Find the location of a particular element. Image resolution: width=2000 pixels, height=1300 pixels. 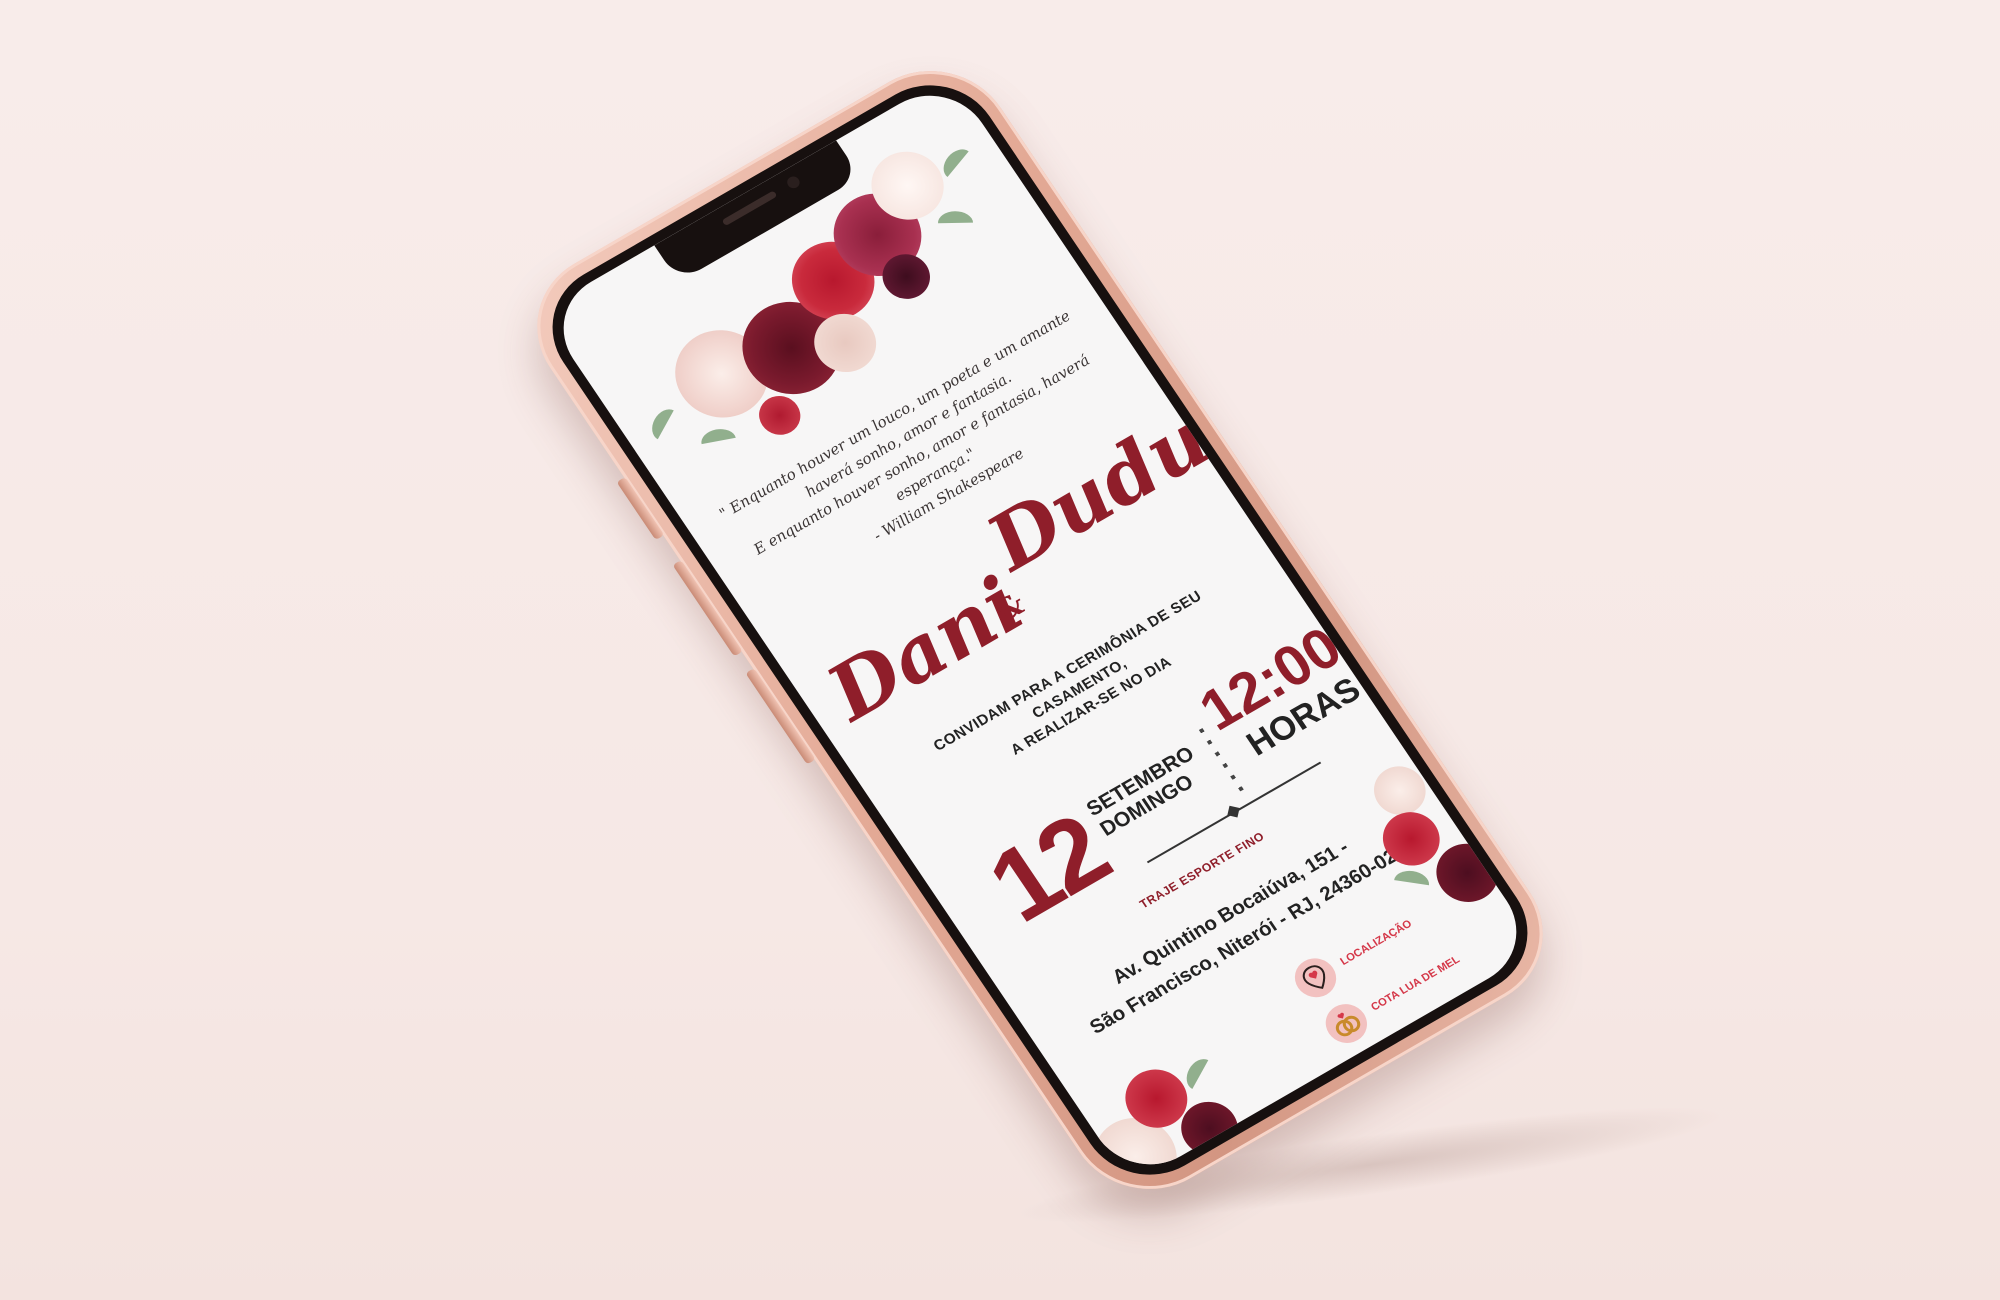

location-pin-icon is located at coordinates (1315, 978).